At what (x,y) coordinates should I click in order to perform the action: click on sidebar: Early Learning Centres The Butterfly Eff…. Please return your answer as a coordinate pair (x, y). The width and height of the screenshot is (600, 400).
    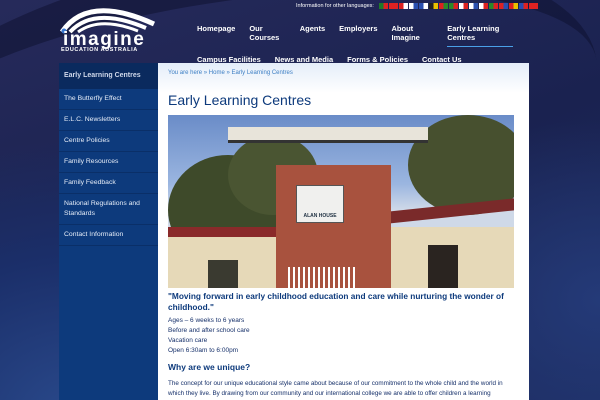
    Looking at the image, I should click on (108, 231).